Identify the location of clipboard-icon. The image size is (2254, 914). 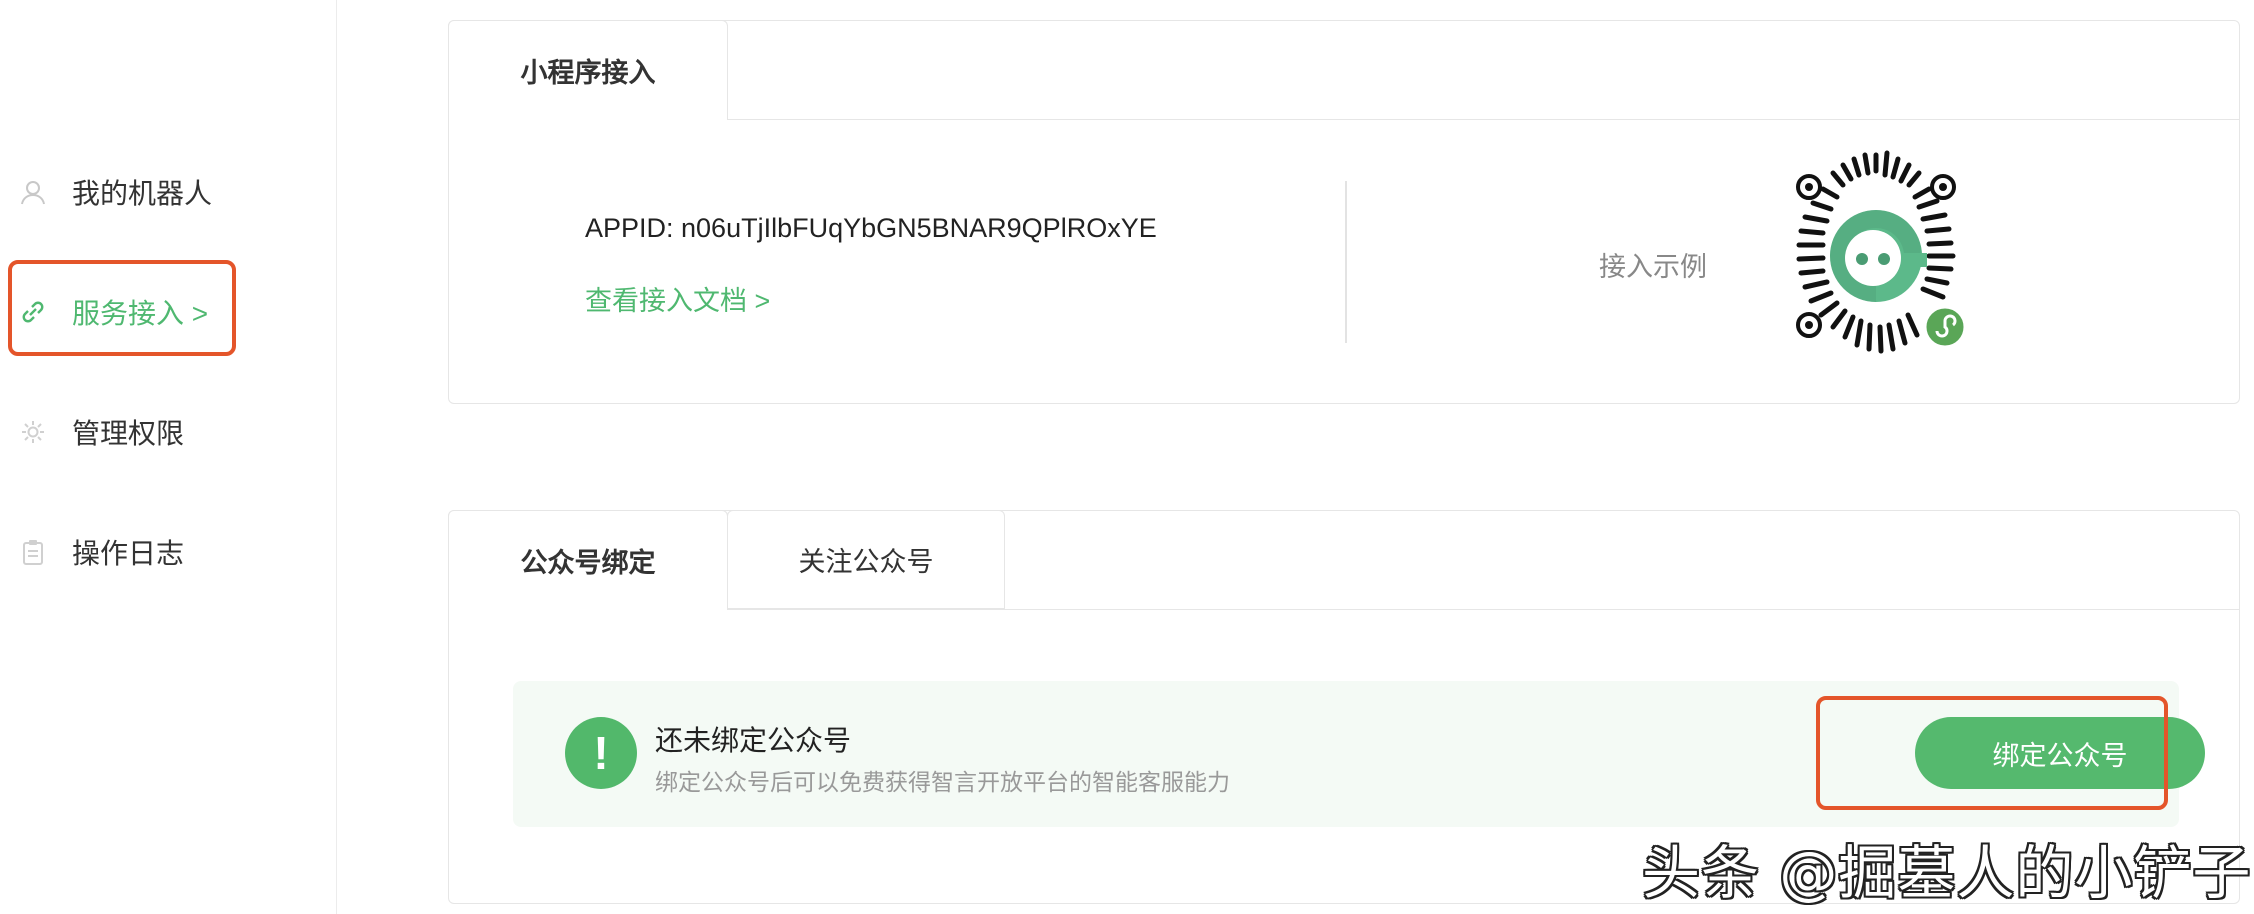
(33, 552).